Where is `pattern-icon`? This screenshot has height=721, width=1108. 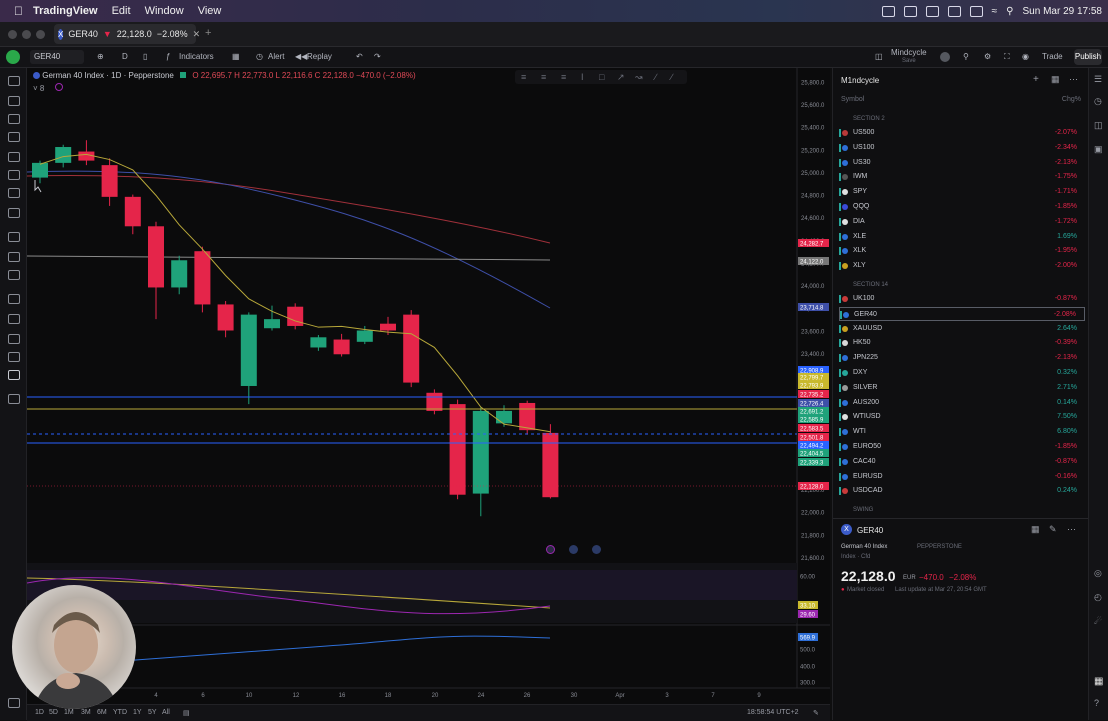
pattern-icon is located at coordinates (14, 137).